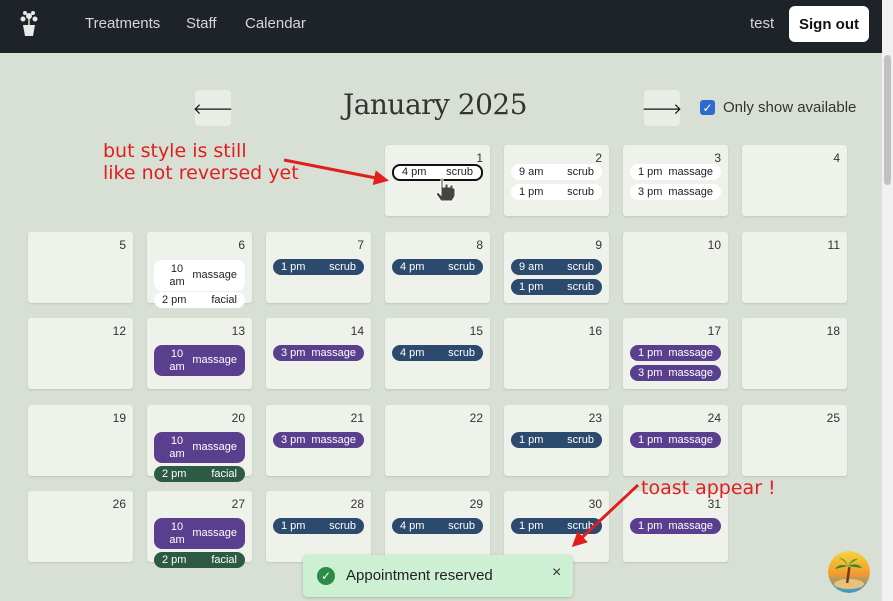 The image size is (893, 601). I want to click on slot-13-0: 10 am massage, so click(199, 360).